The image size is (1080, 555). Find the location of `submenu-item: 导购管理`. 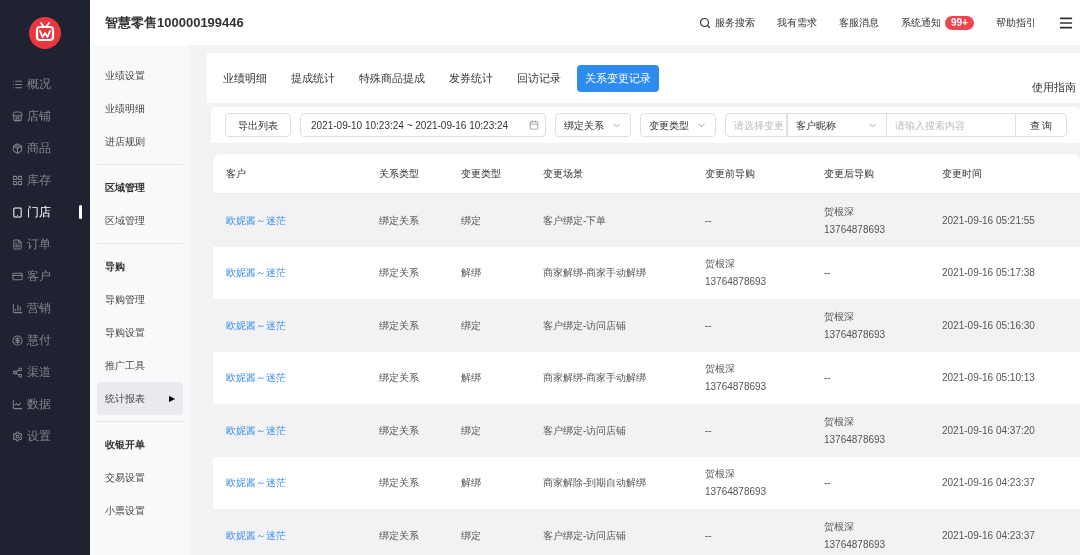

submenu-item: 导购管理 is located at coordinates (140, 299).